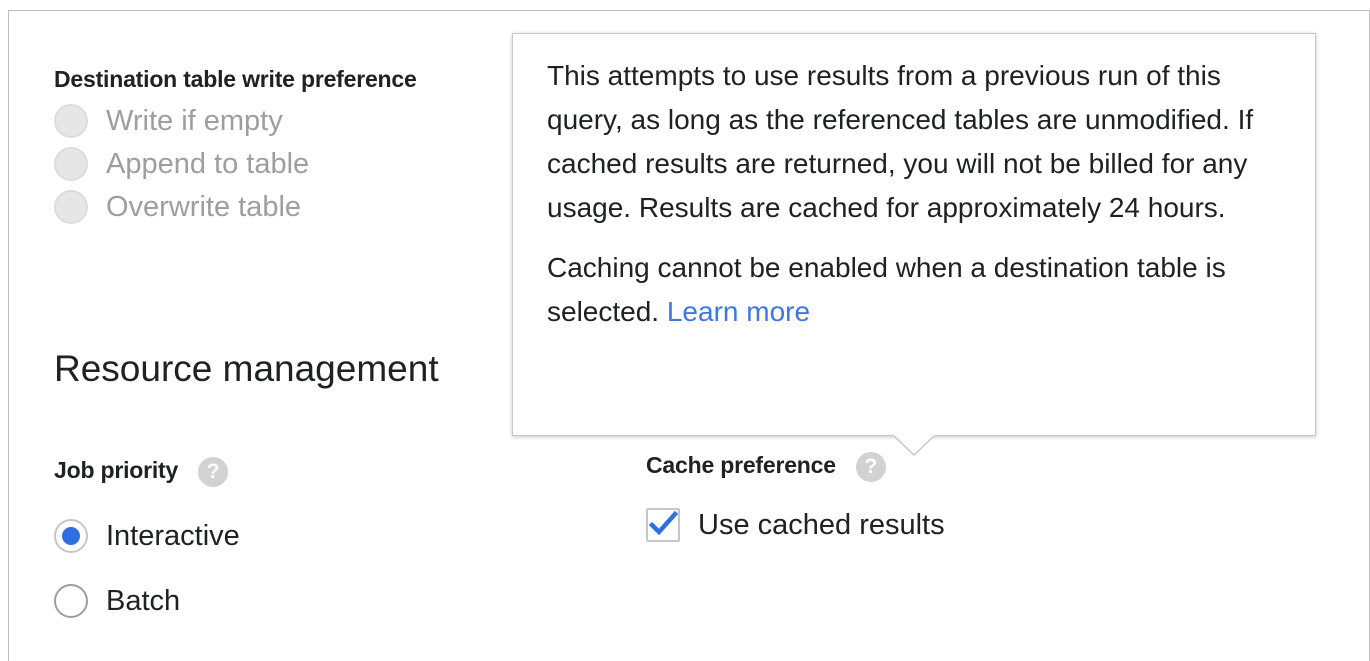 Image resolution: width=1370 pixels, height=661 pixels. Describe the element at coordinates (173, 535) in the screenshot. I see `radio-label: Interactive` at that location.